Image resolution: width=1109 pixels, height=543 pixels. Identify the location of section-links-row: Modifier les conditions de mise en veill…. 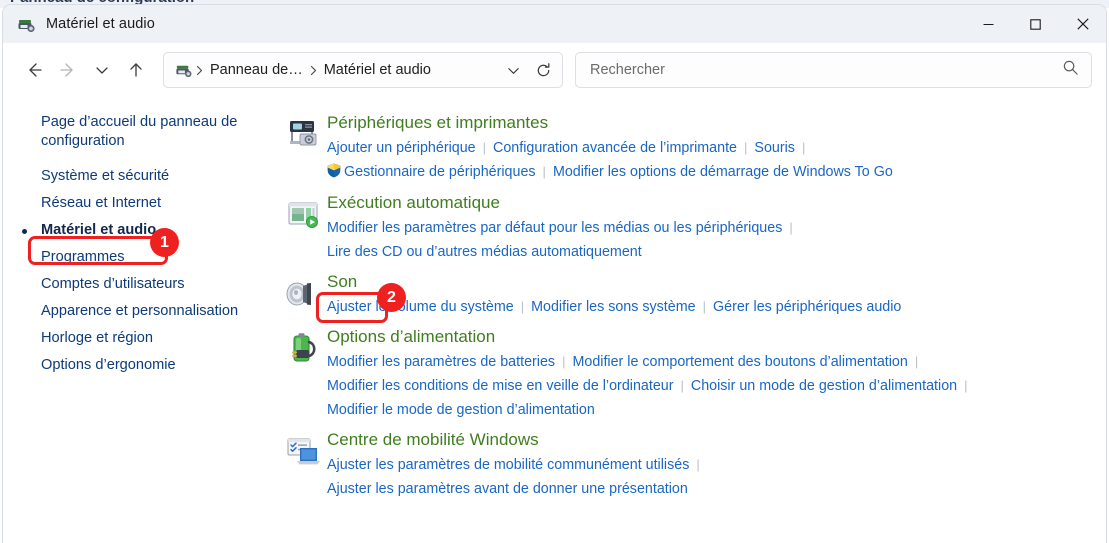
(712, 386).